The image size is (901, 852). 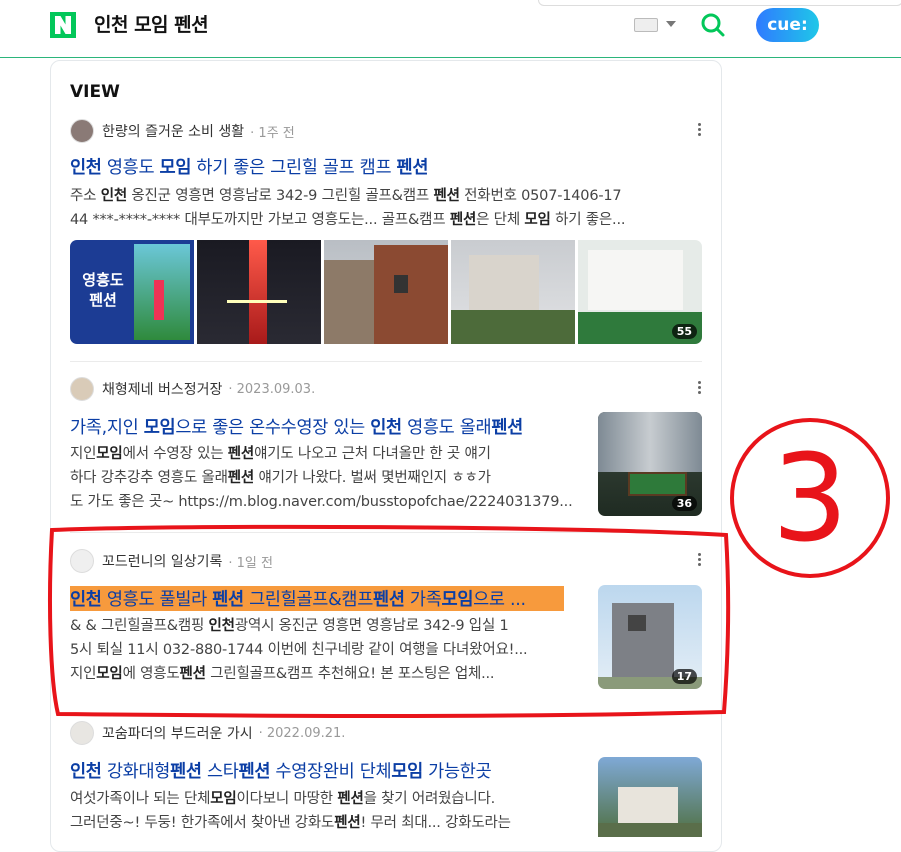 I want to click on keyboard-icon, so click(x=646, y=25).